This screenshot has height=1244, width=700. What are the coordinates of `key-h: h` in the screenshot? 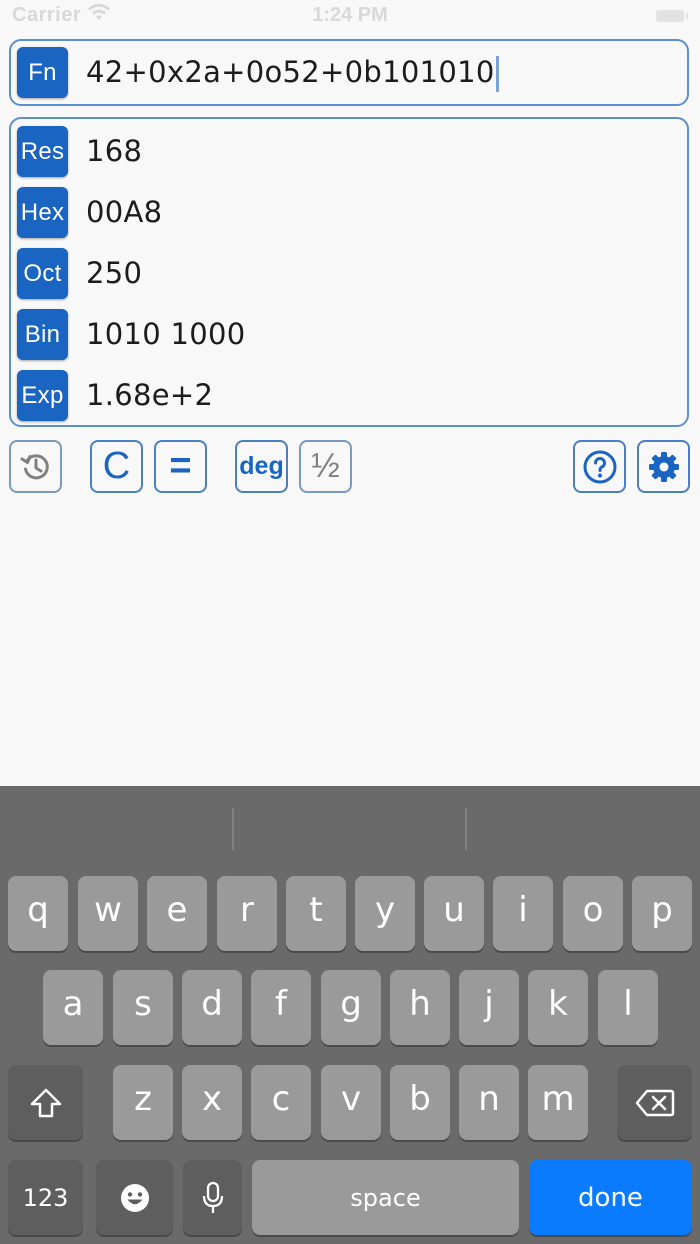 It's located at (420, 1007).